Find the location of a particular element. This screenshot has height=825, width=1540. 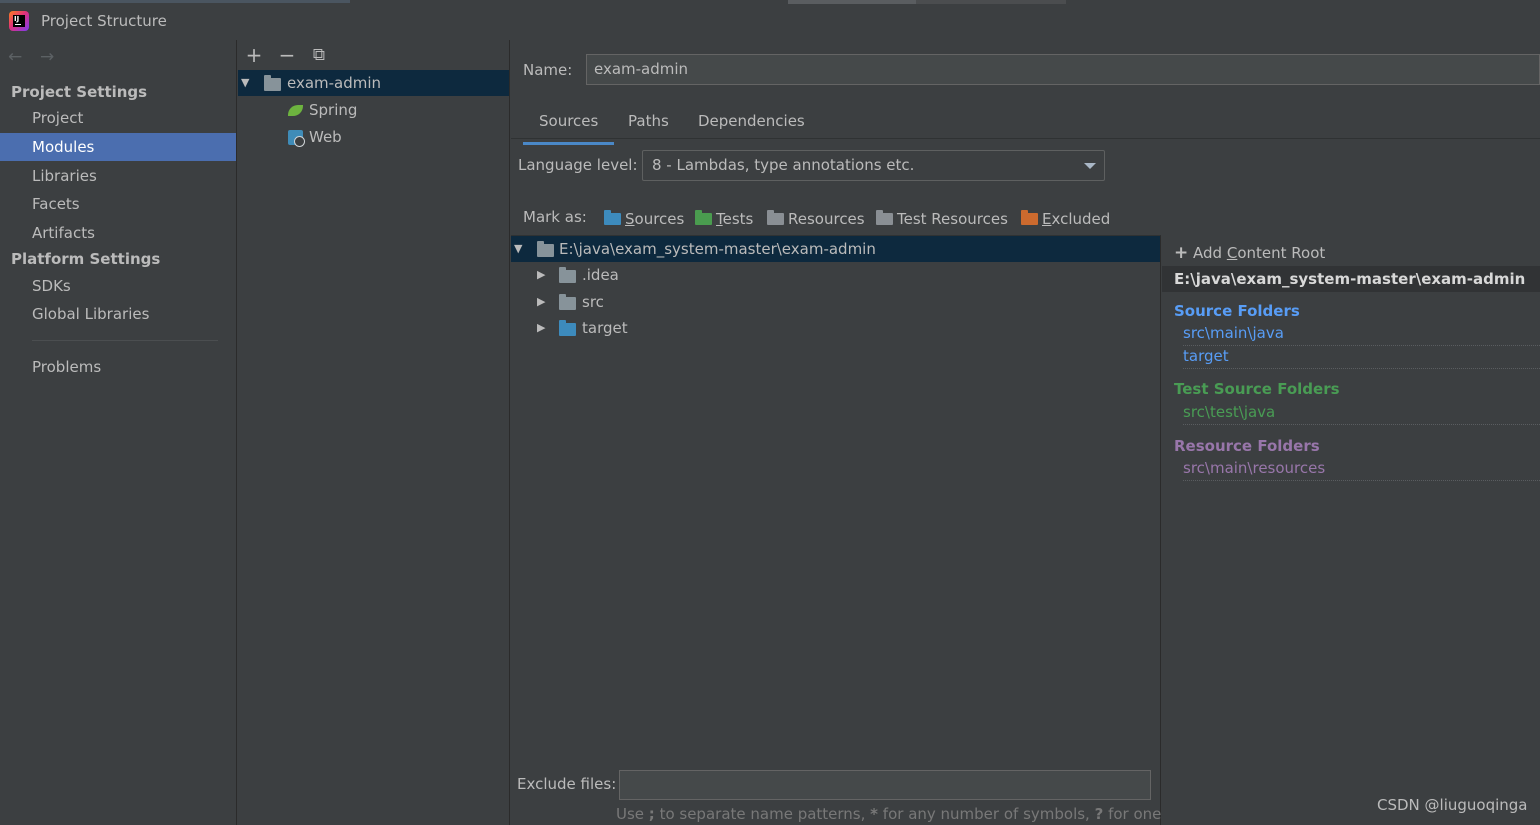

hint-text: for one. is located at coordinates (1135, 814).